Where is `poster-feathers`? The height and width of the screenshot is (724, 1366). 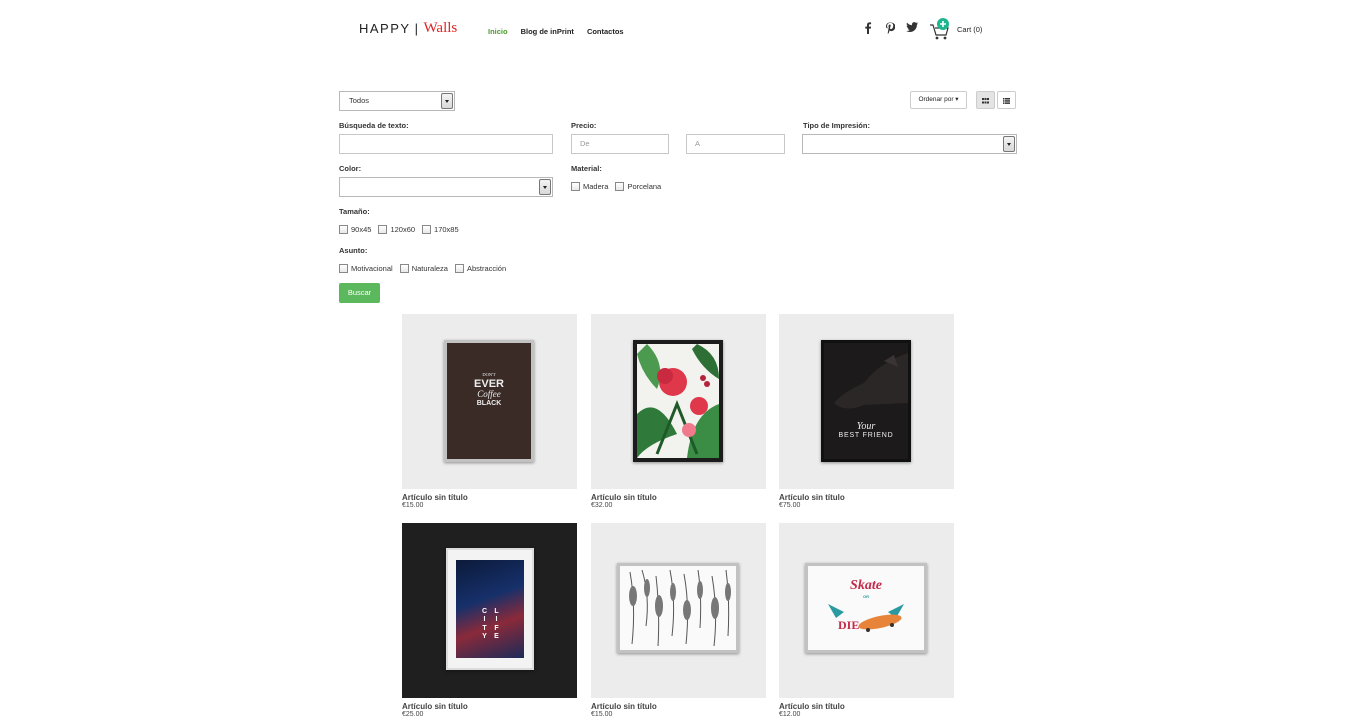
poster-feathers is located at coordinates (678, 608).